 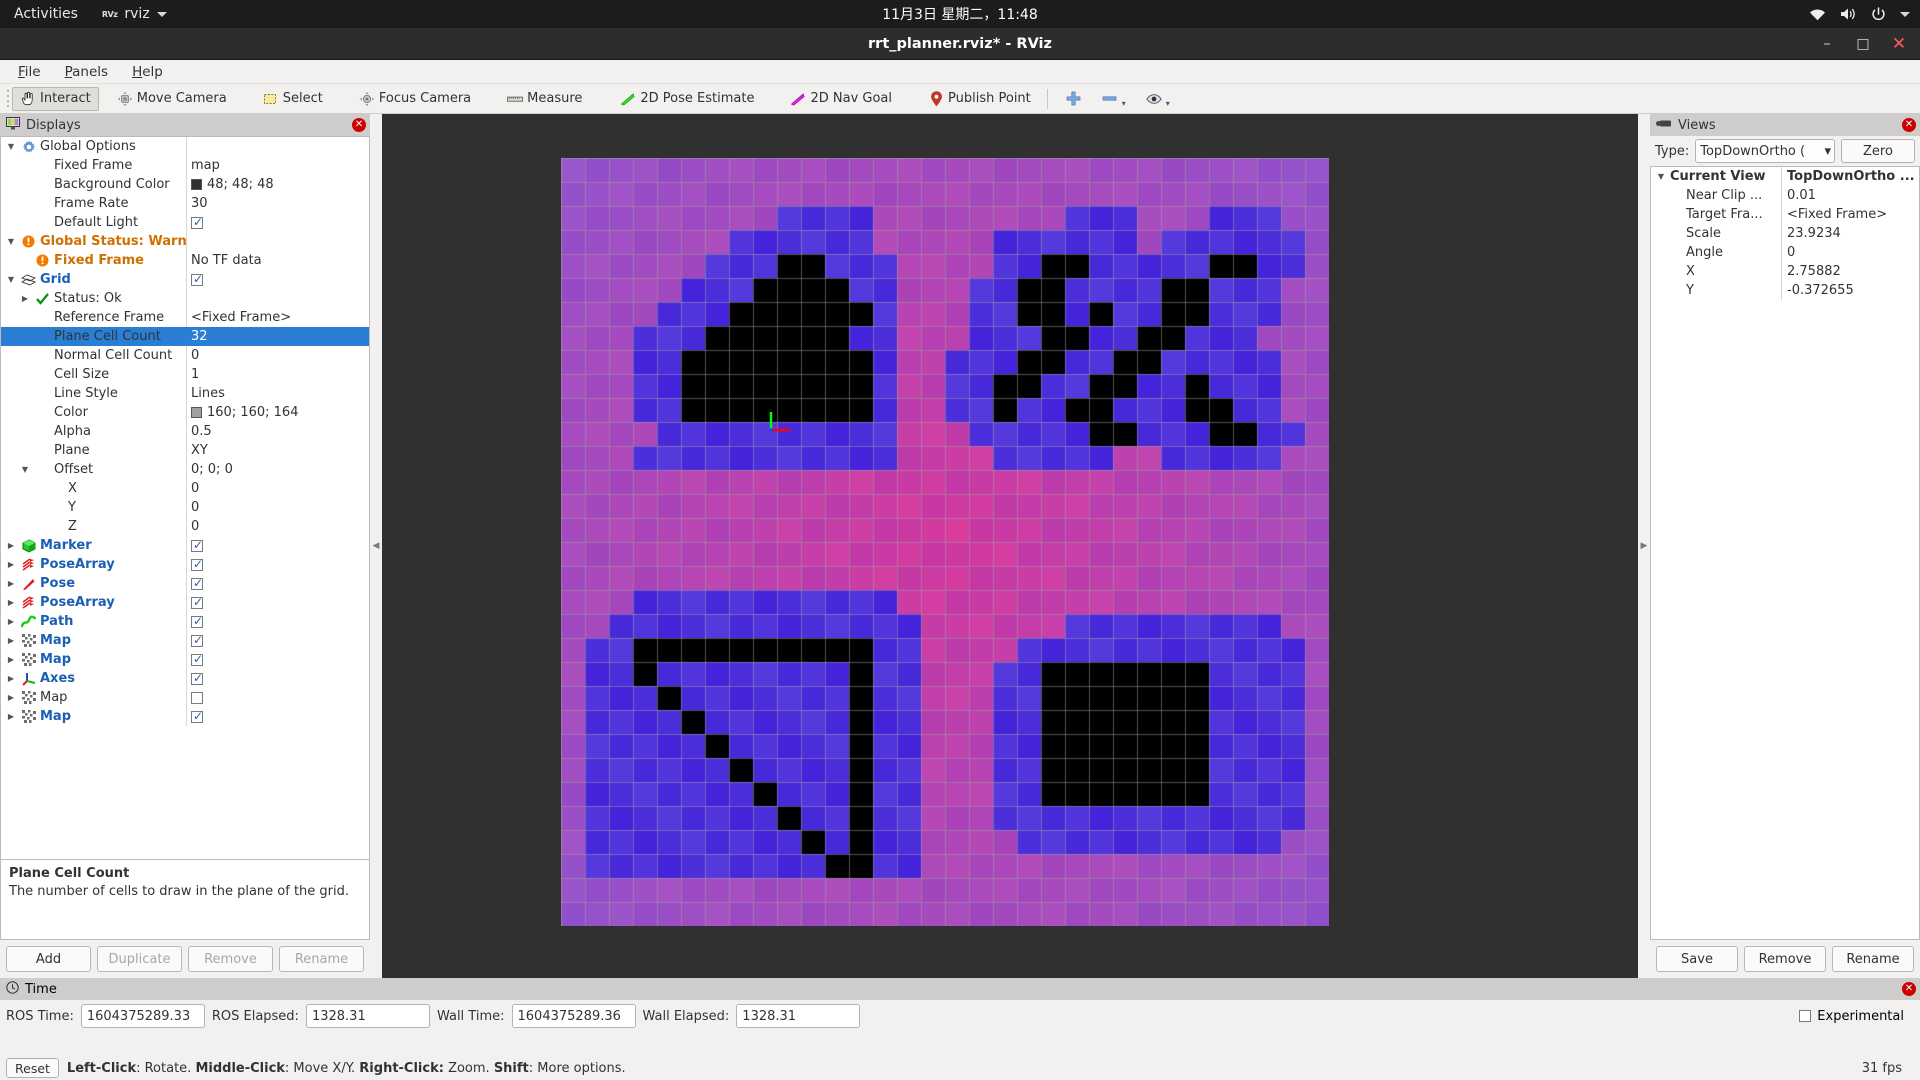 What do you see at coordinates (1859, 14) in the screenshot?
I see `gnome-system-tray` at bounding box center [1859, 14].